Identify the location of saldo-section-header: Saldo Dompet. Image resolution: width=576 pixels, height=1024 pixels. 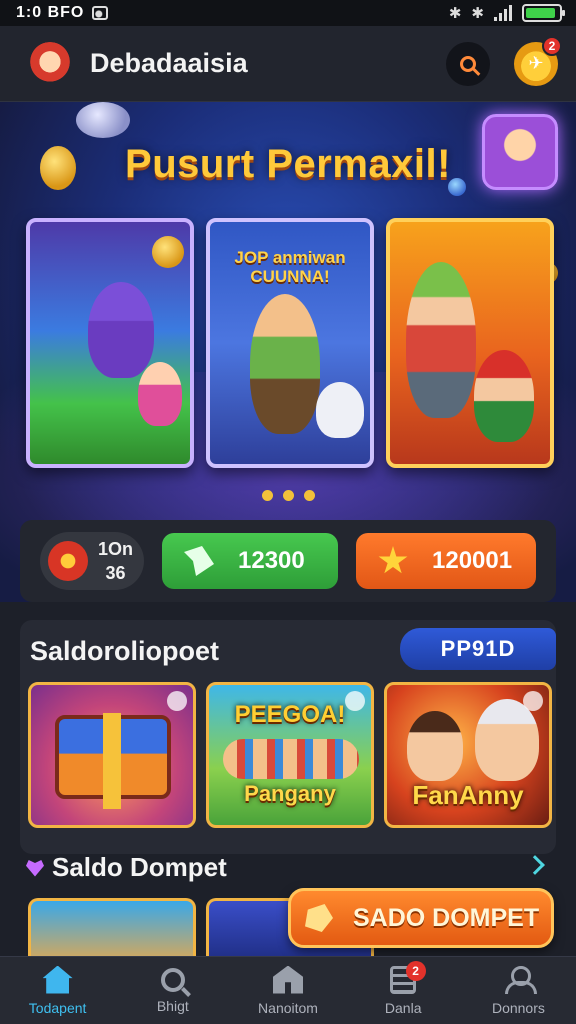
(126, 867).